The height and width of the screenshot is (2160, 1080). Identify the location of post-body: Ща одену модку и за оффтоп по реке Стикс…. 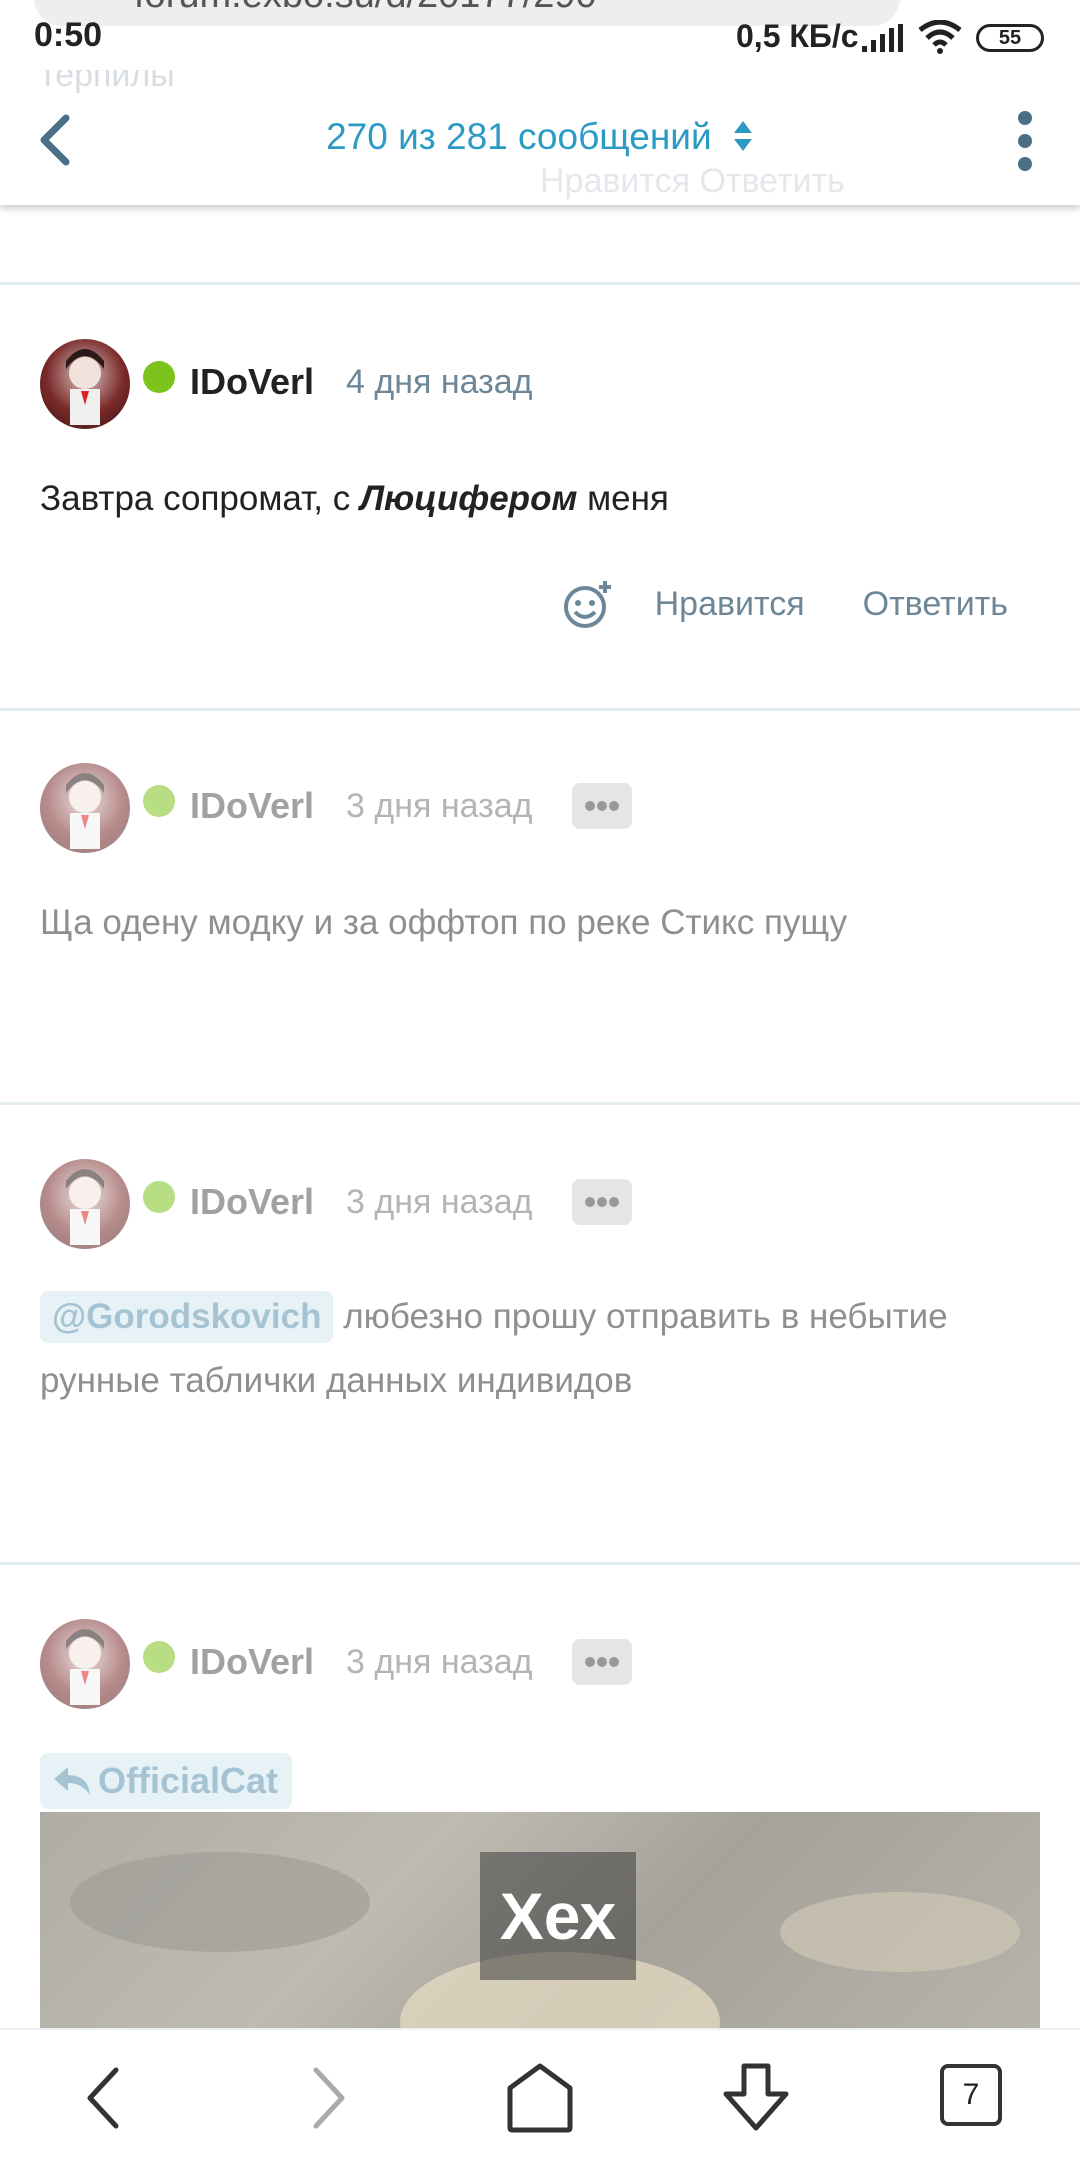
(444, 922).